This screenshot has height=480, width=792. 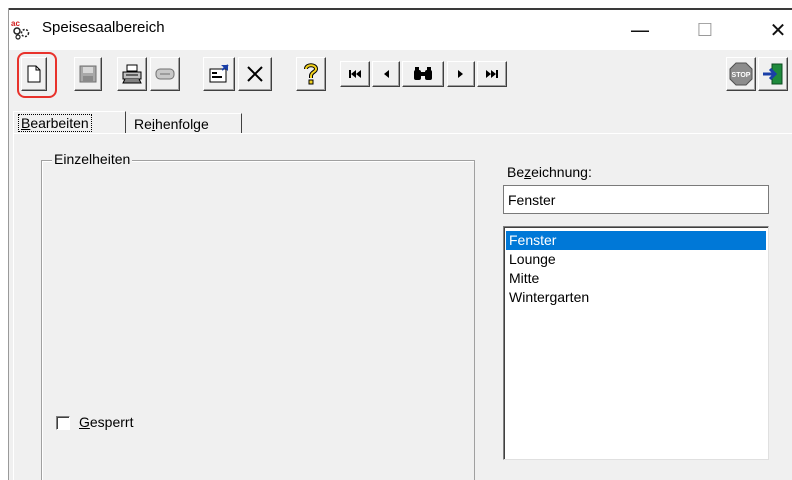 I want to click on printer-icon, so click(x=132, y=74).